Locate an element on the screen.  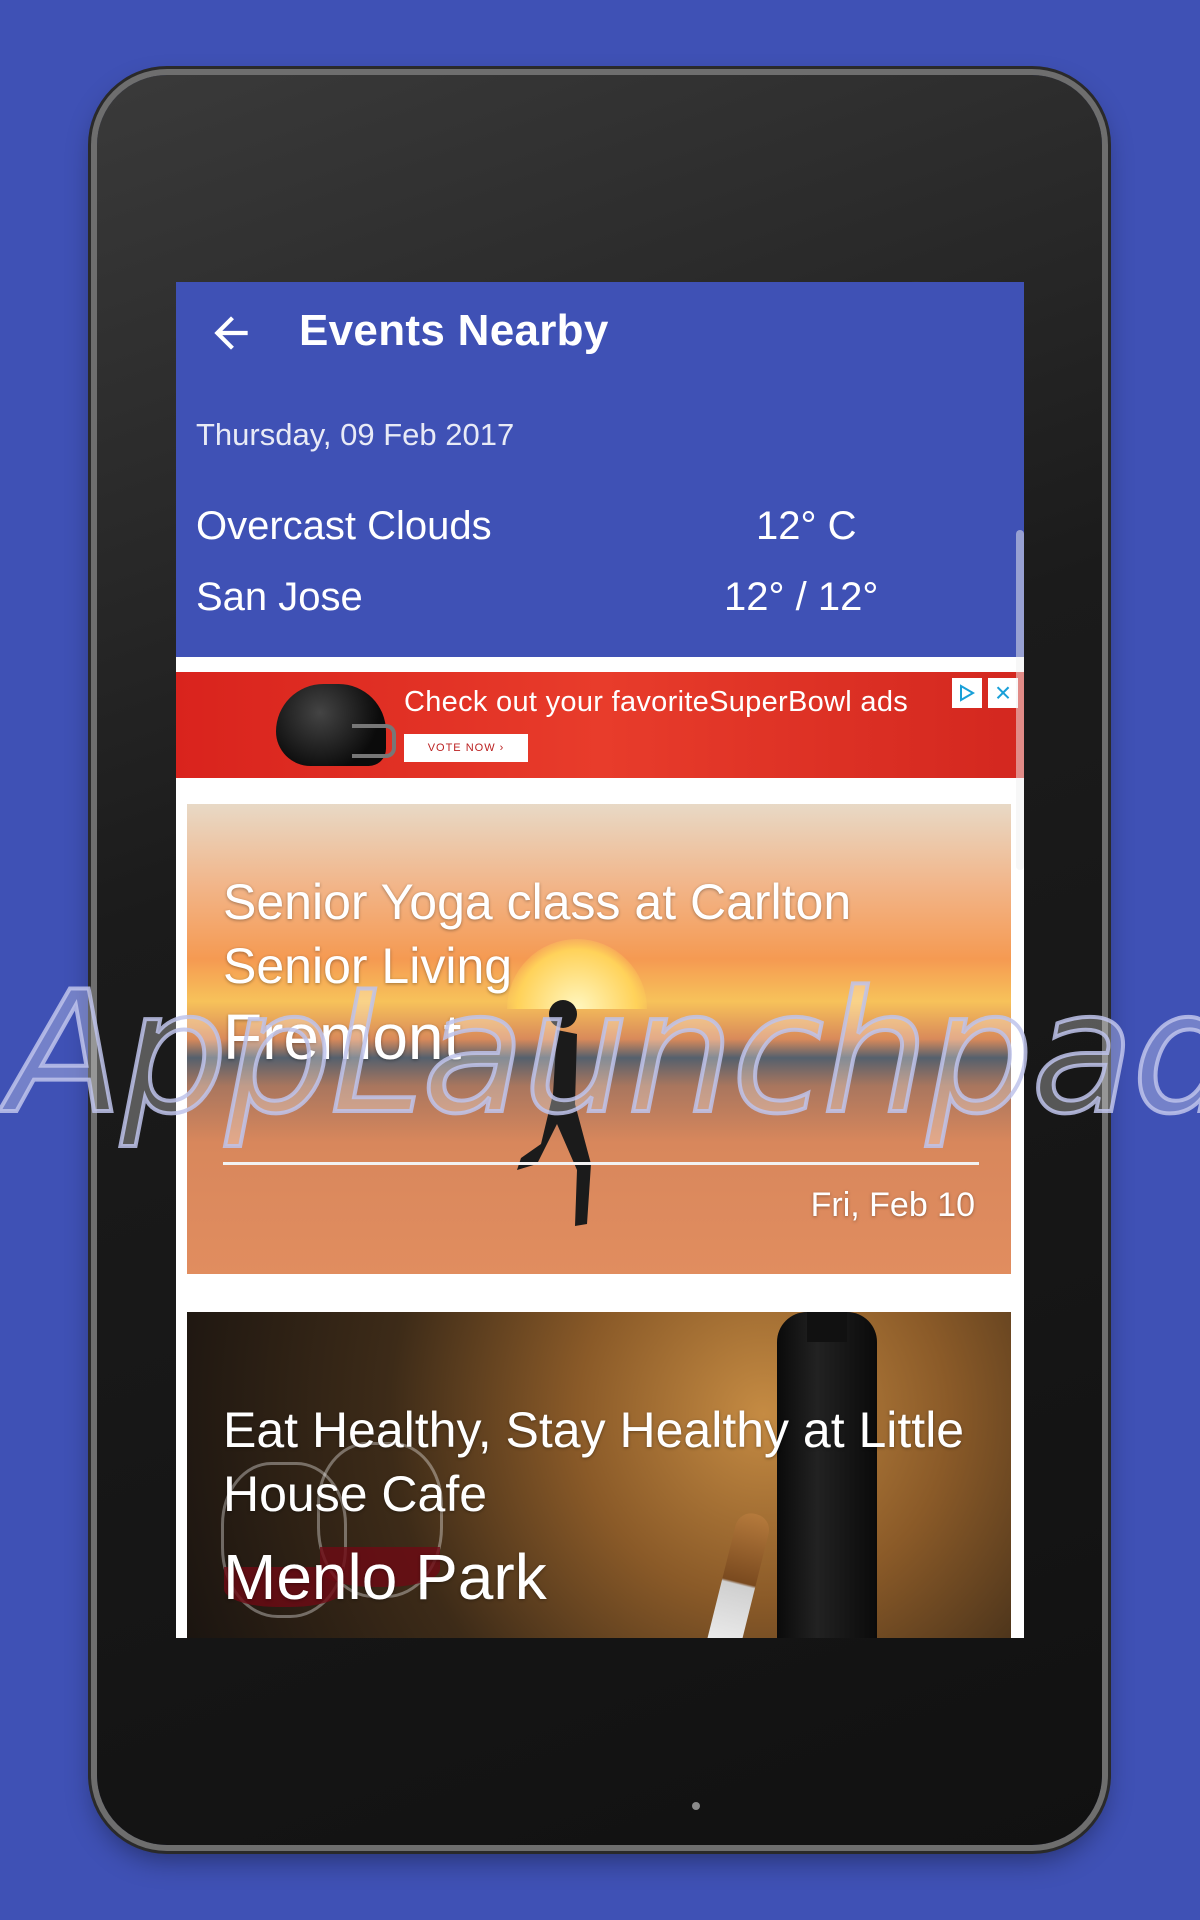
ad-vote-button: VOTE NOW › is located at coordinates (466, 748).